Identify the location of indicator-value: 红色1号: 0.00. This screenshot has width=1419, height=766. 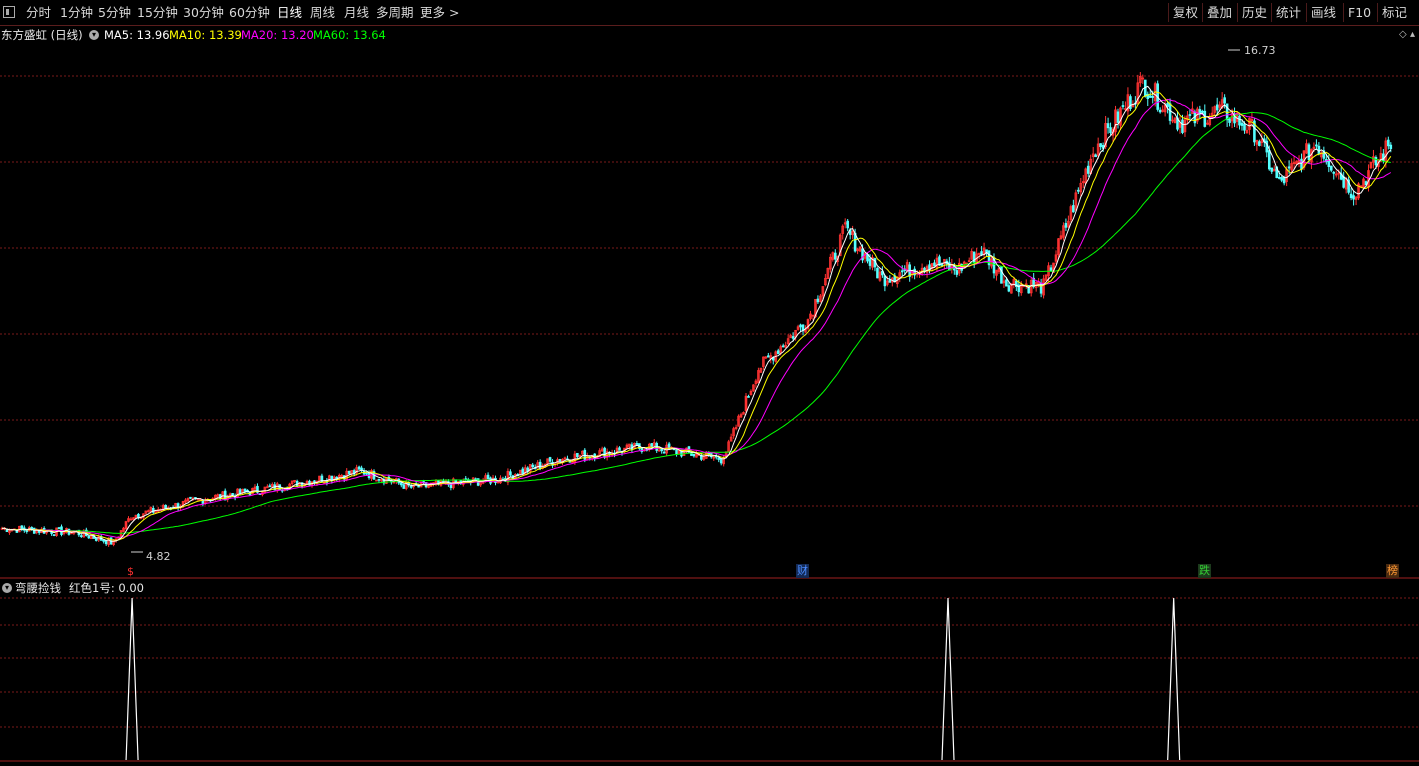
(106, 588).